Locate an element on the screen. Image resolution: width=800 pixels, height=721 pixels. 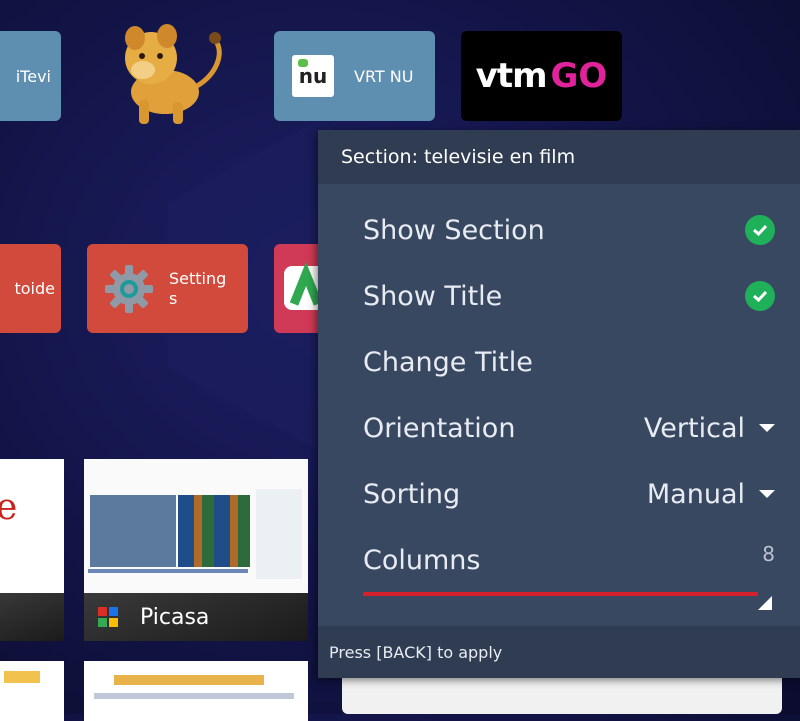
tile-aptoide: toide is located at coordinates (30, 288).